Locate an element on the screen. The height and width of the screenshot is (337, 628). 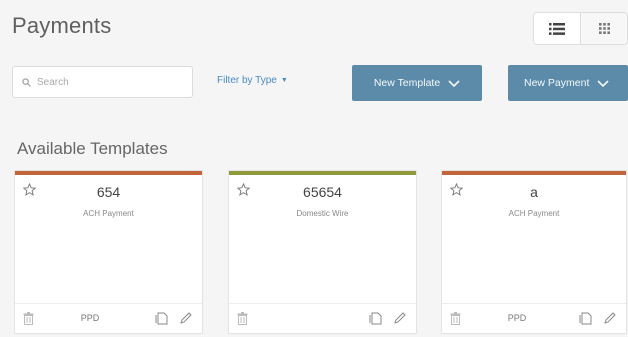
caret-down-icon: ▼ is located at coordinates (284, 80).